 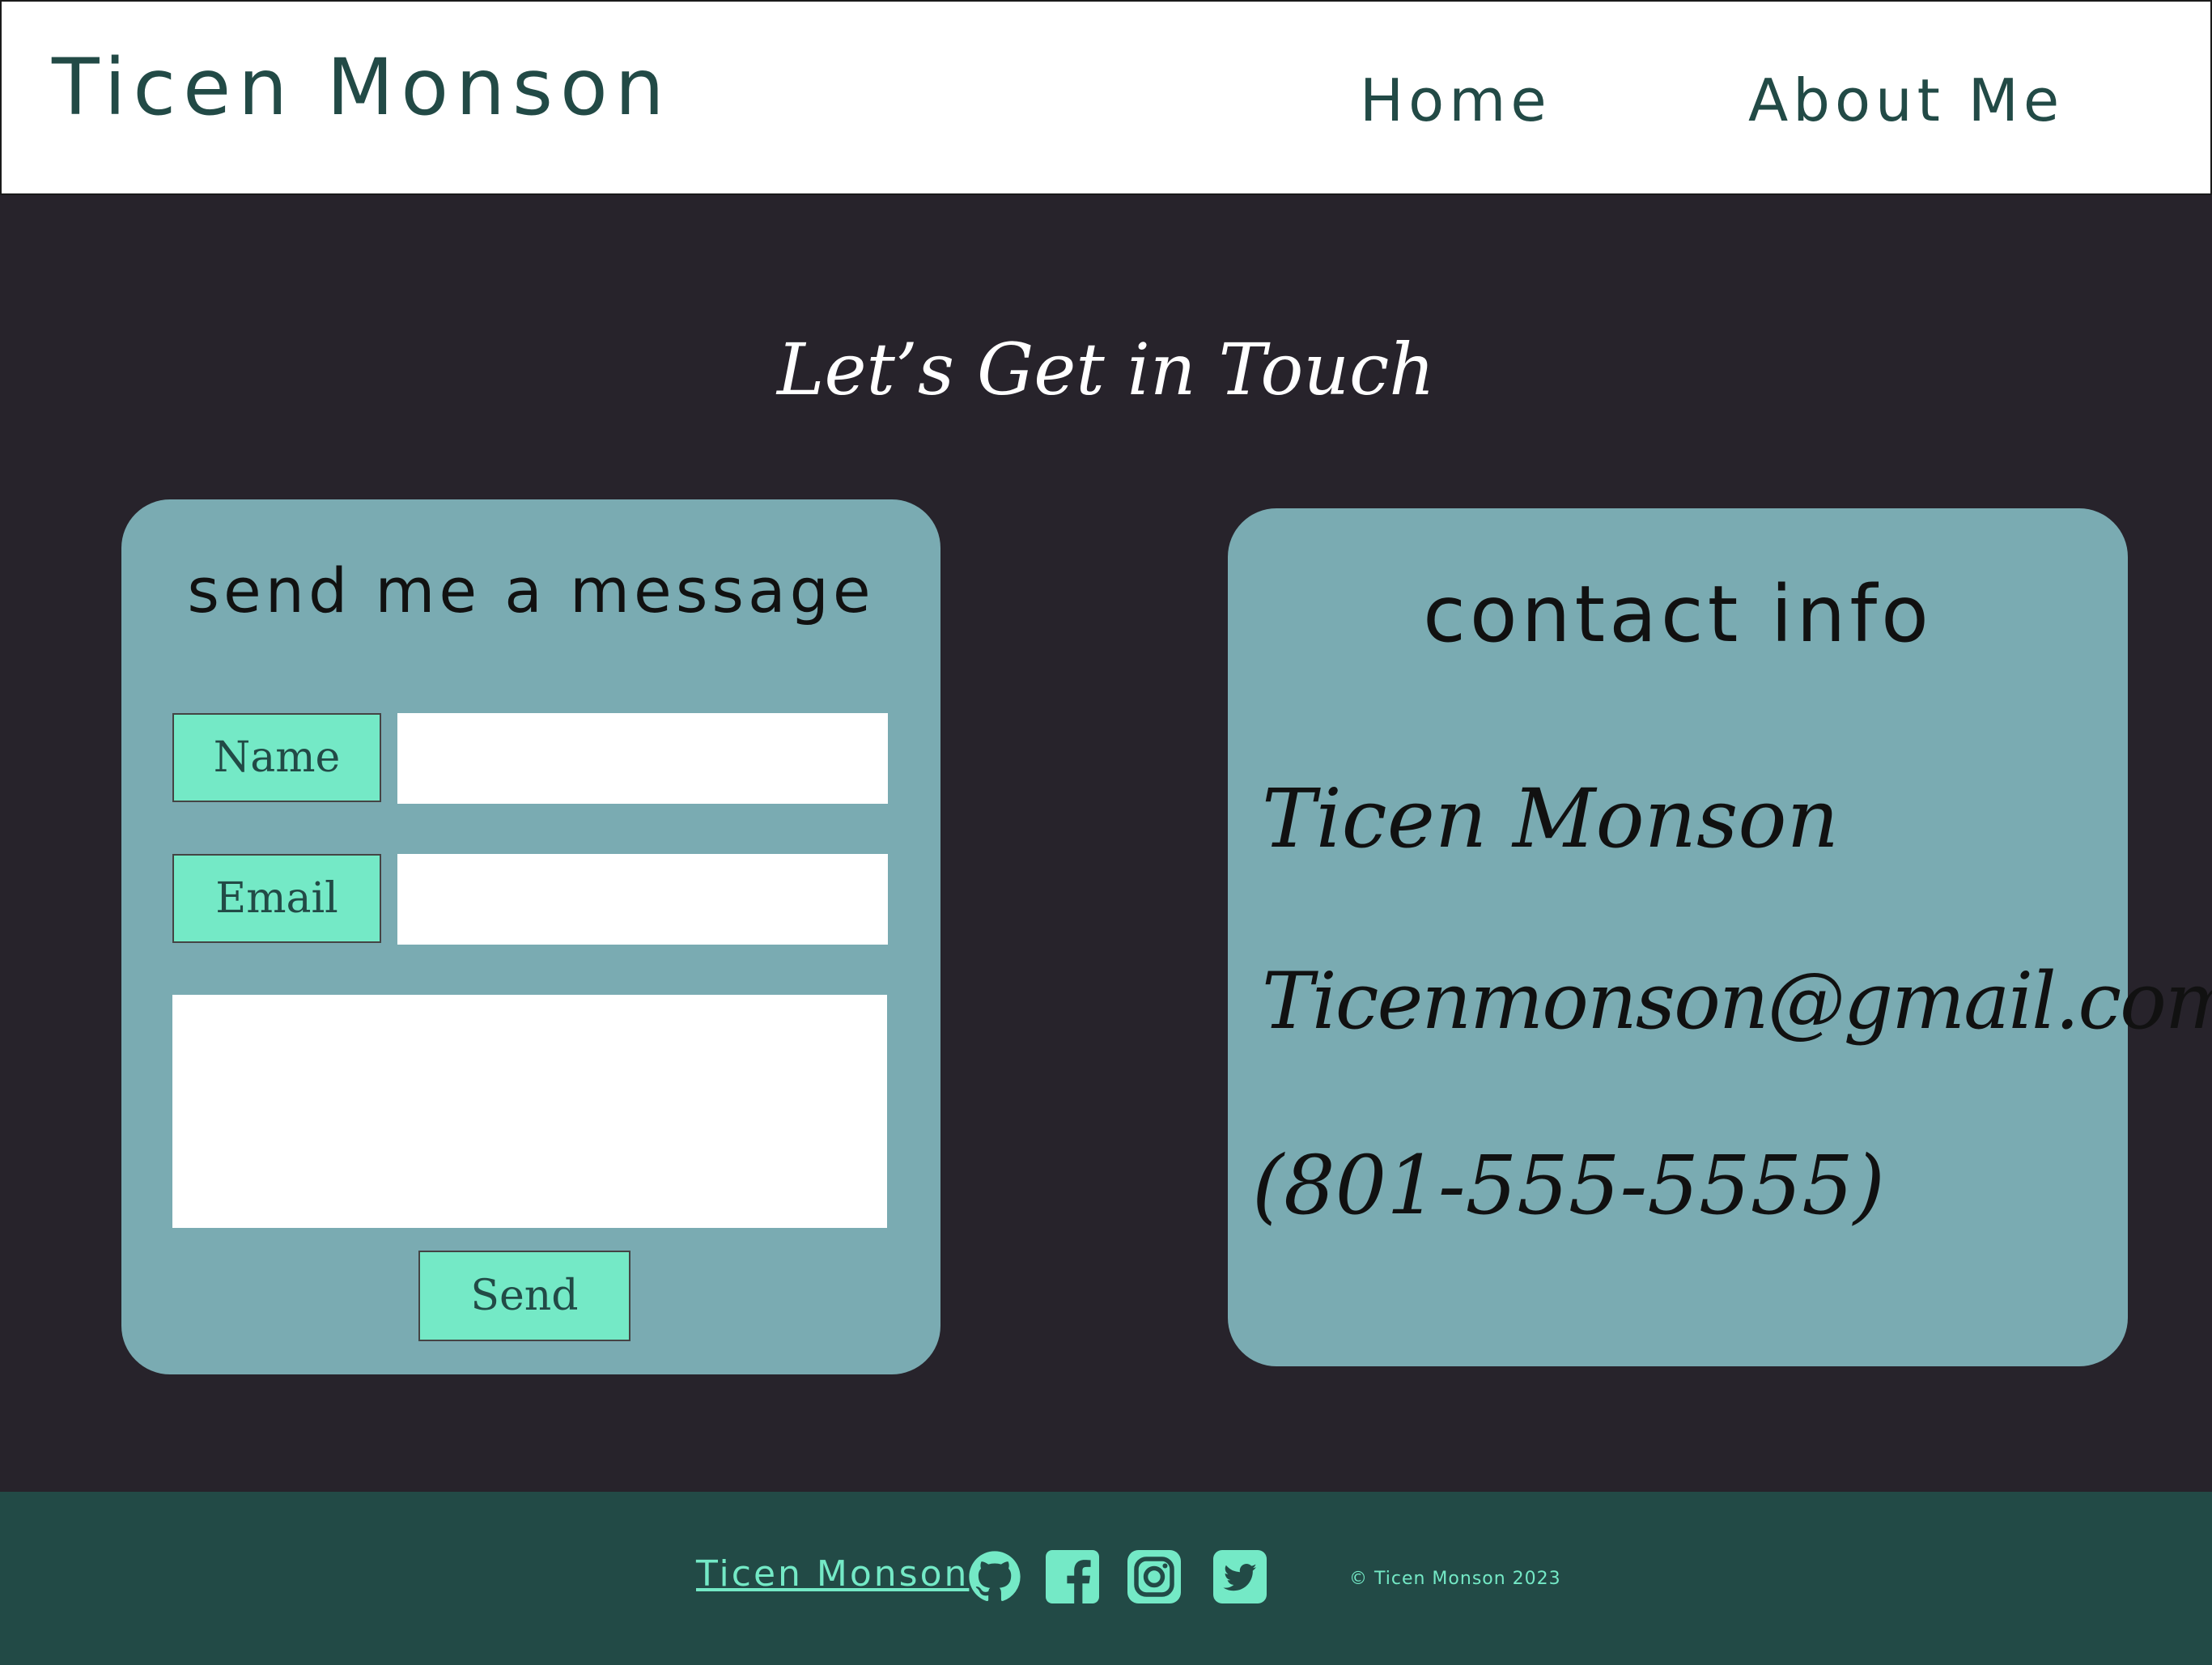 I want to click on twitter-icon, so click(x=1240, y=1576).